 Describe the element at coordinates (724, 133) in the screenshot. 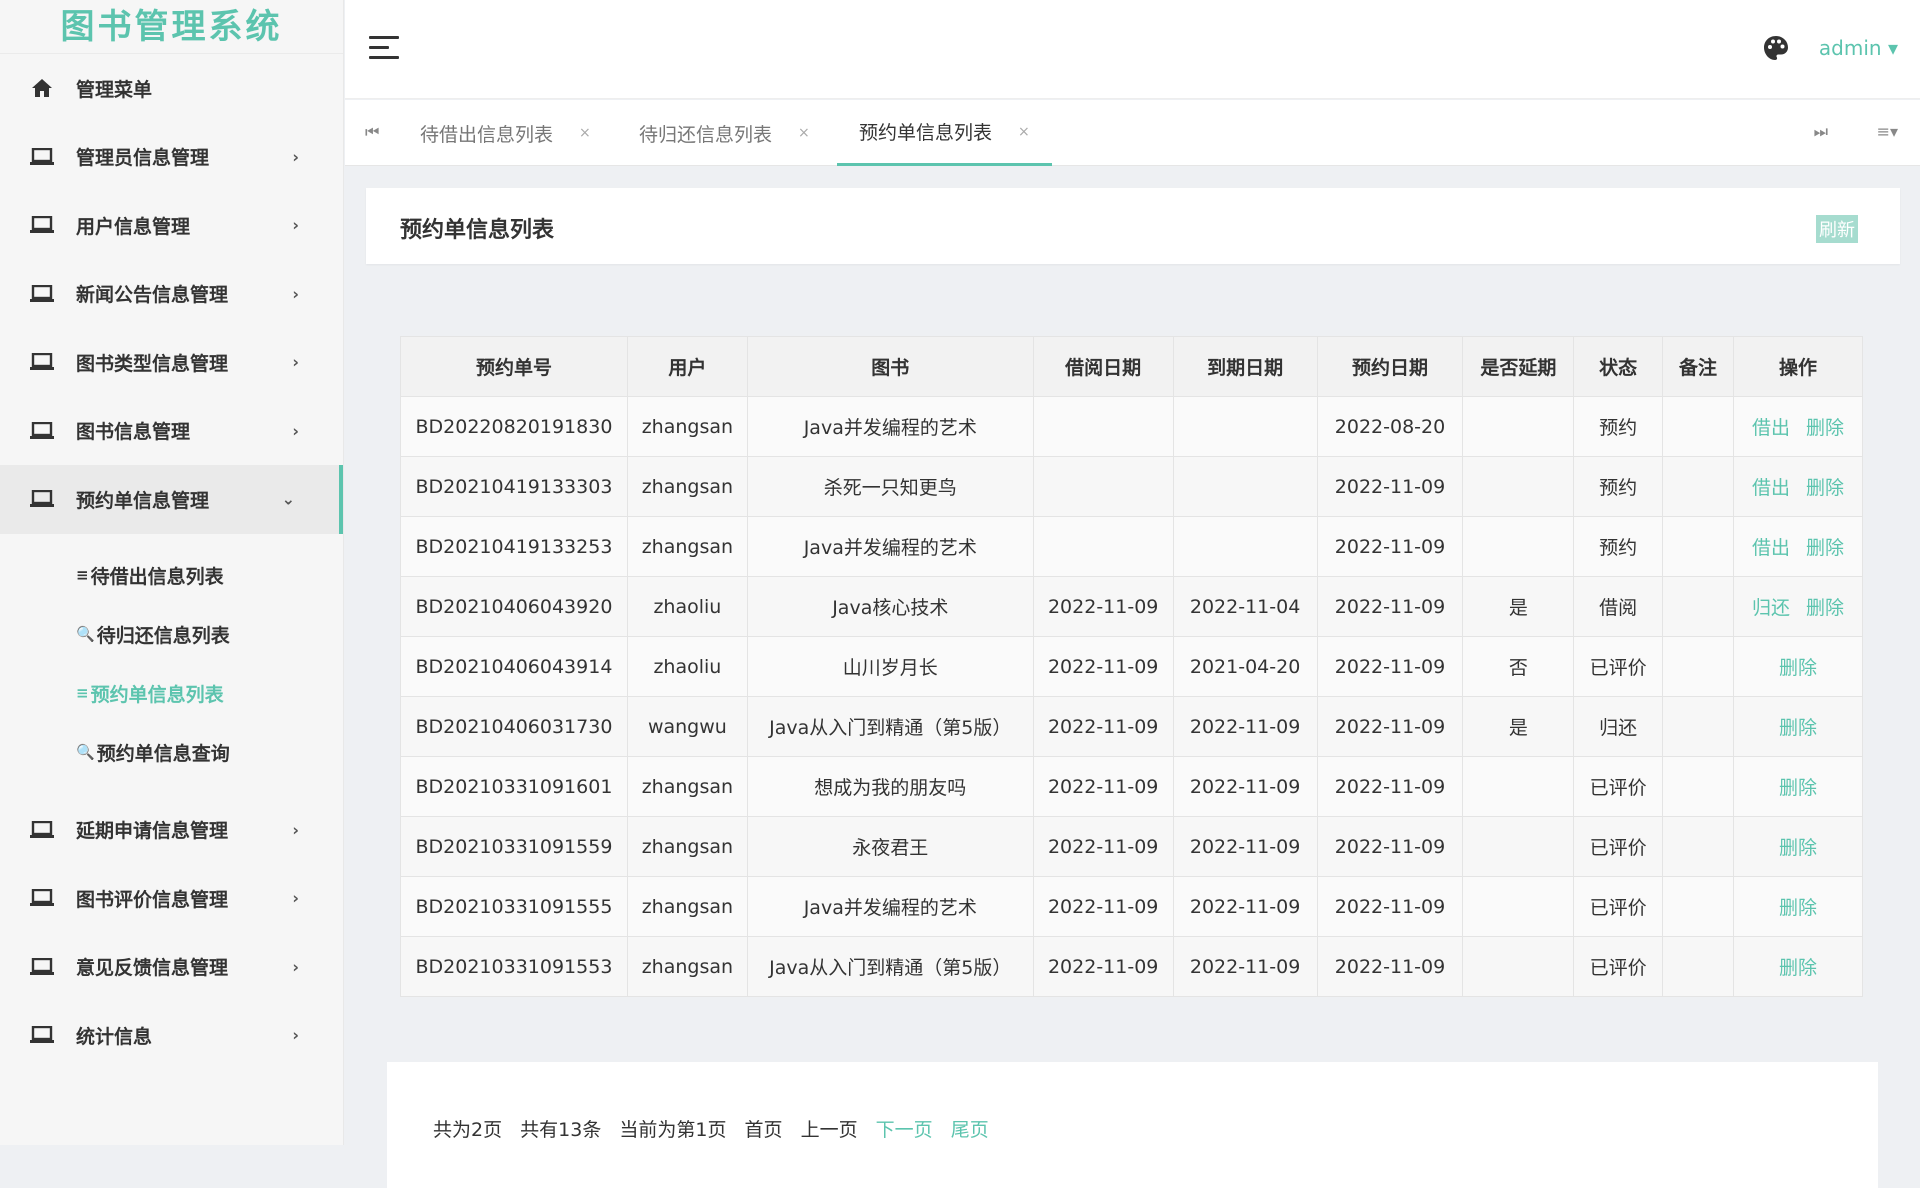

I see `tab-pending-return: 待归还信息列表 ×` at that location.